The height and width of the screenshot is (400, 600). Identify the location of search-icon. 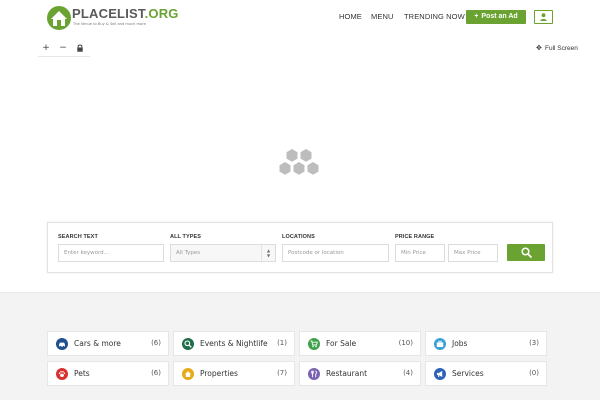
(526, 252).